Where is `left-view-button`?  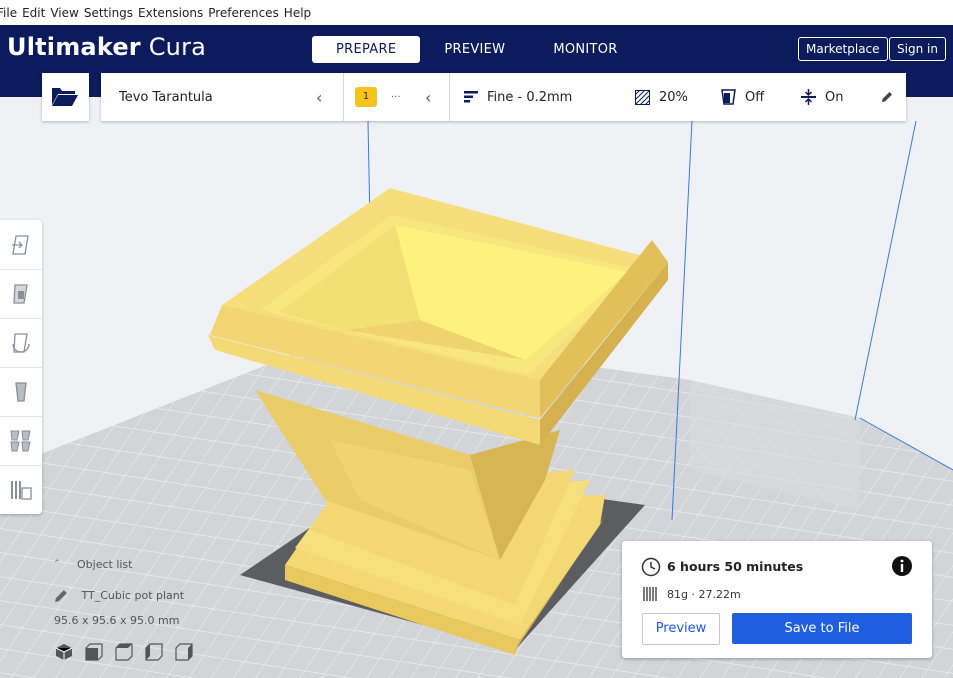 left-view-button is located at coordinates (155, 653).